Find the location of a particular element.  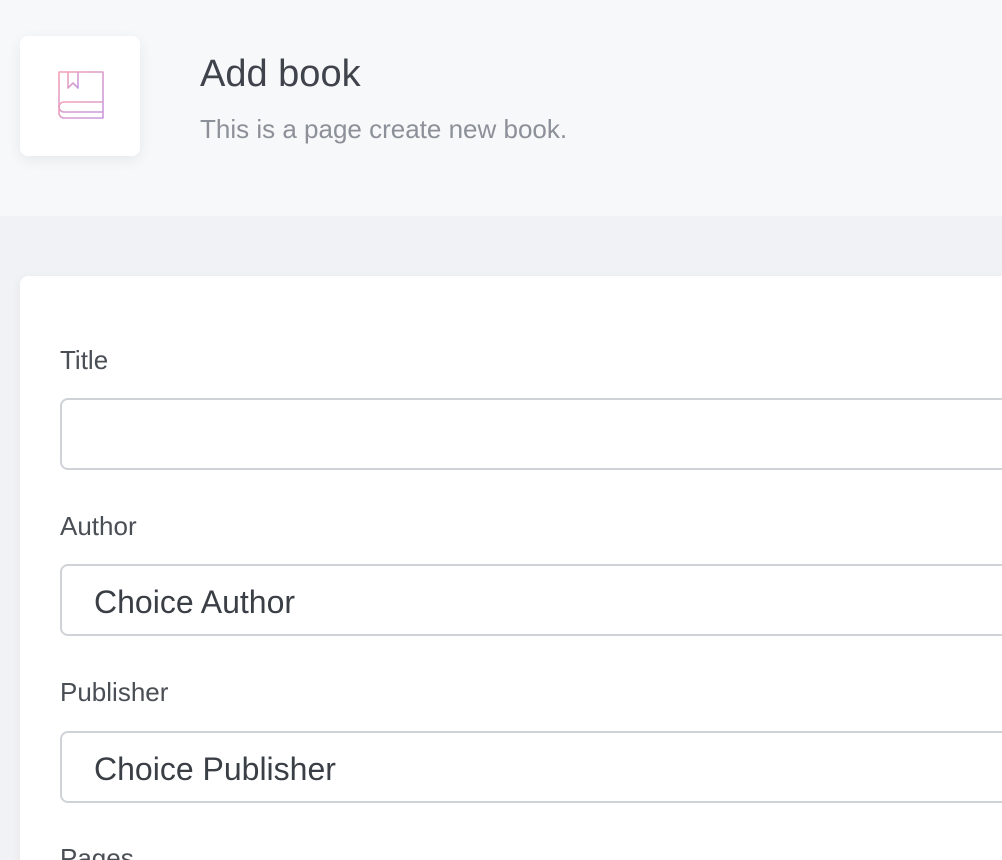

title-input is located at coordinates (531, 434).